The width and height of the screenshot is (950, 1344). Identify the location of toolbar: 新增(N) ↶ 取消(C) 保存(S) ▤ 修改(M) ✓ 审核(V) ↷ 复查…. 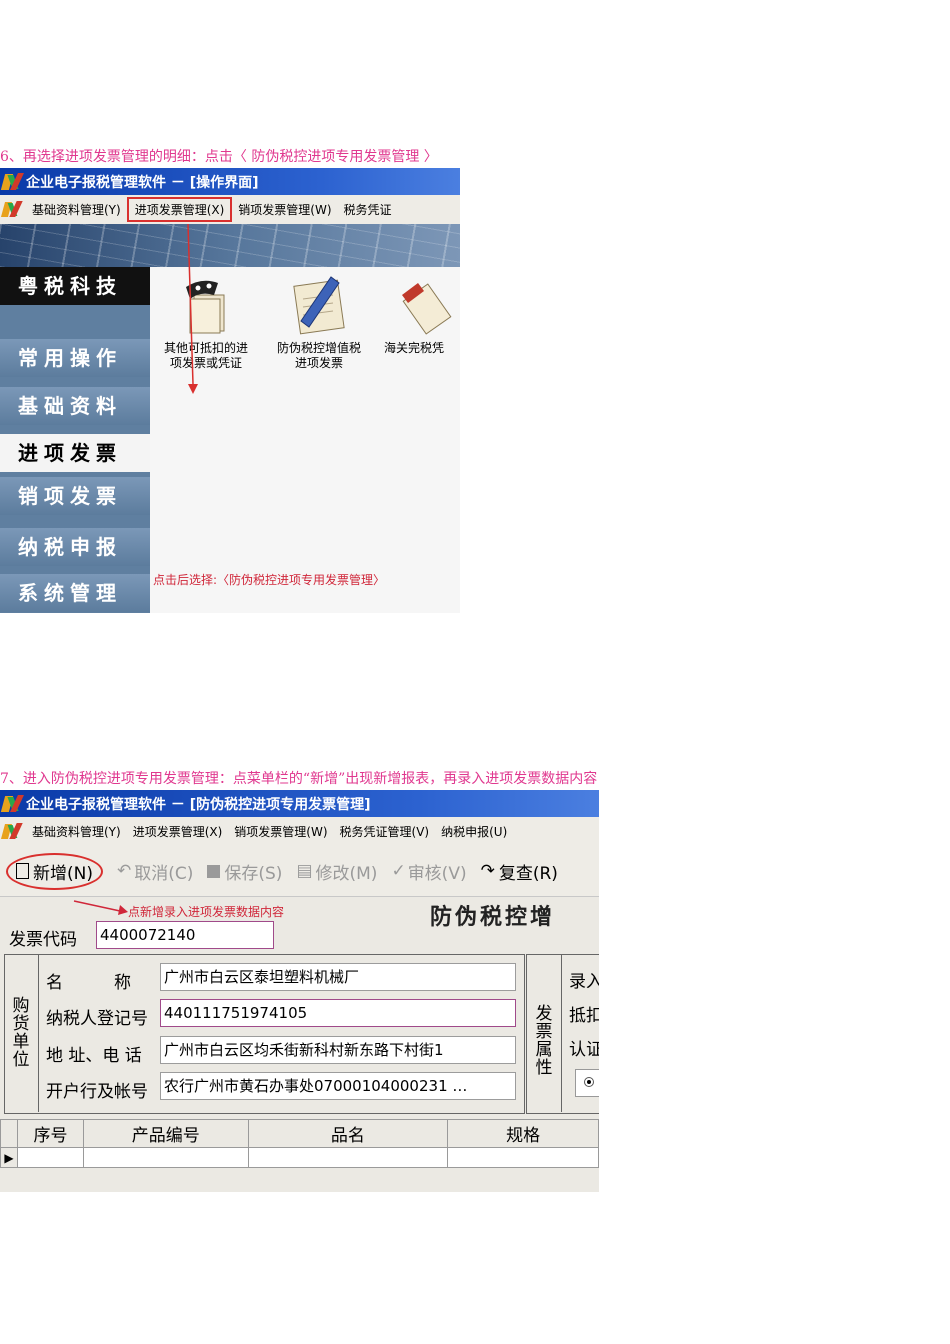
(299, 871).